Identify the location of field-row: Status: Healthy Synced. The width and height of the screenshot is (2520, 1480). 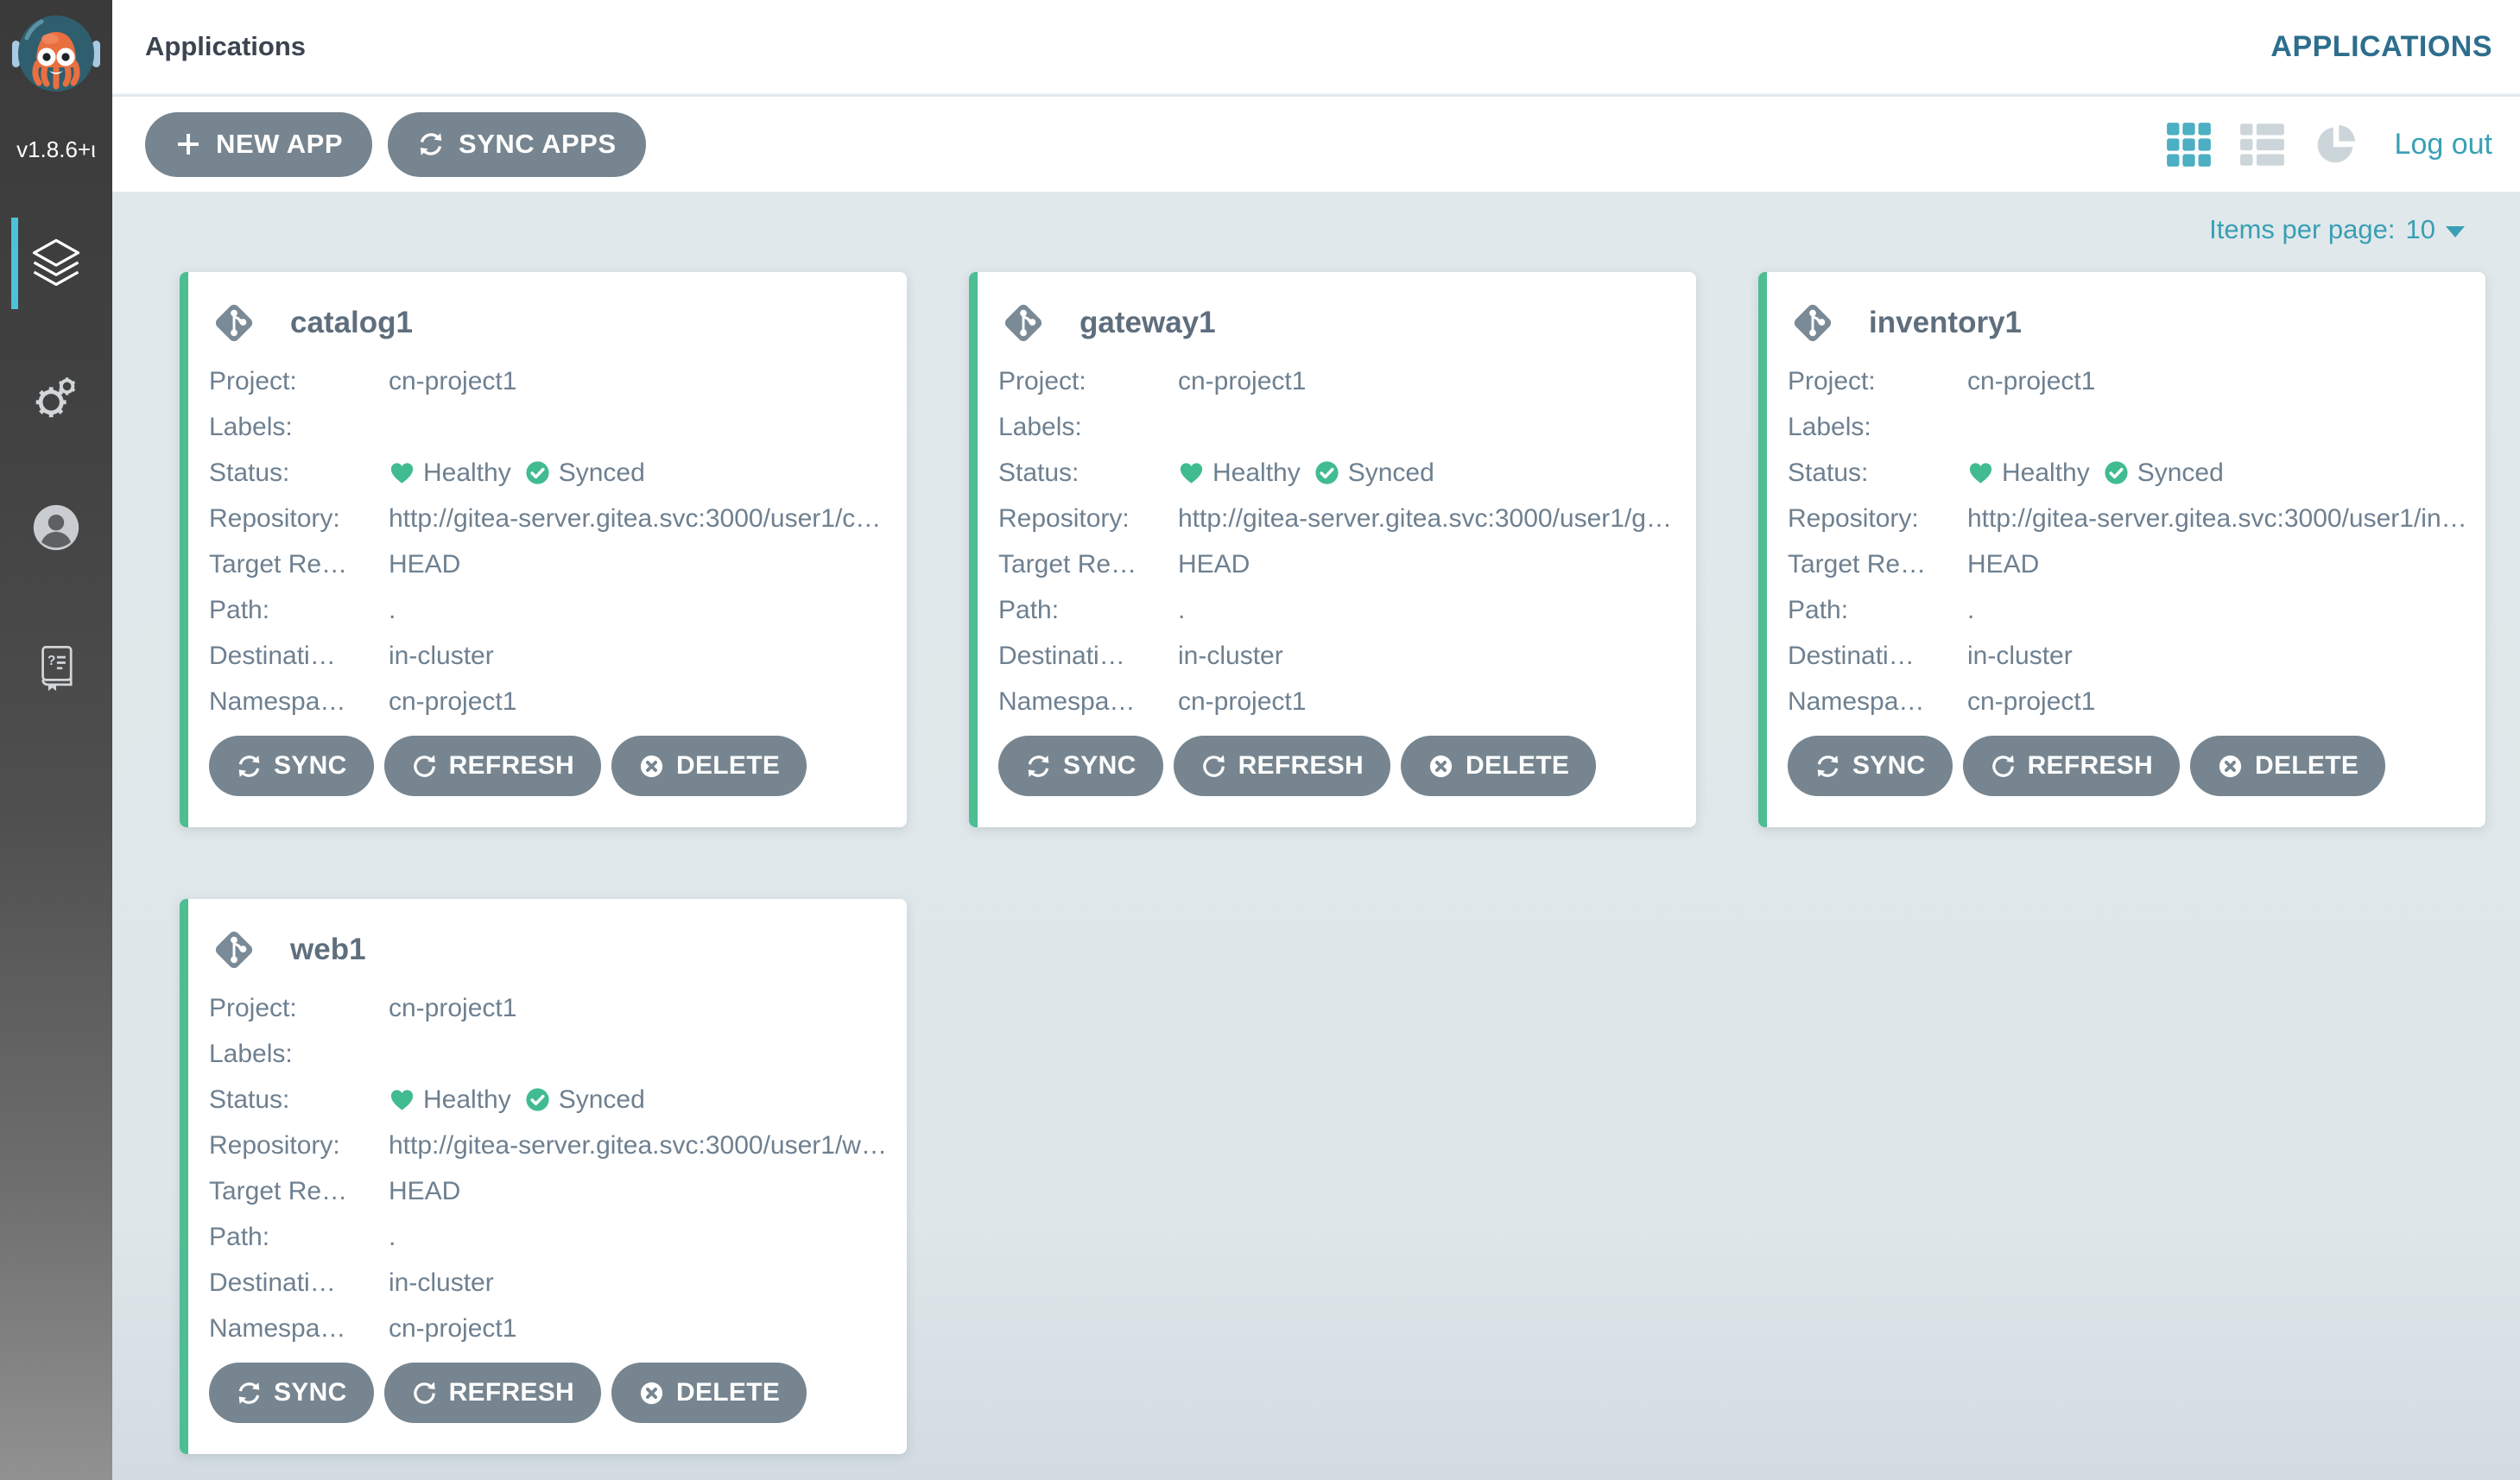
(1338, 473).